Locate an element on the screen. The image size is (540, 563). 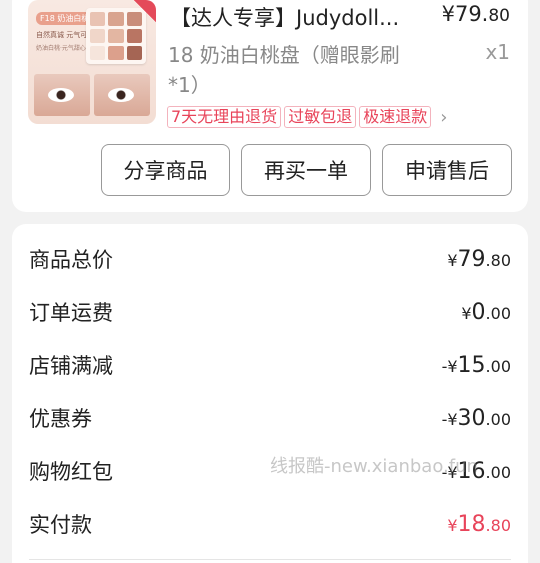
tag-allergy-return: 过敏包退 is located at coordinates (320, 117).